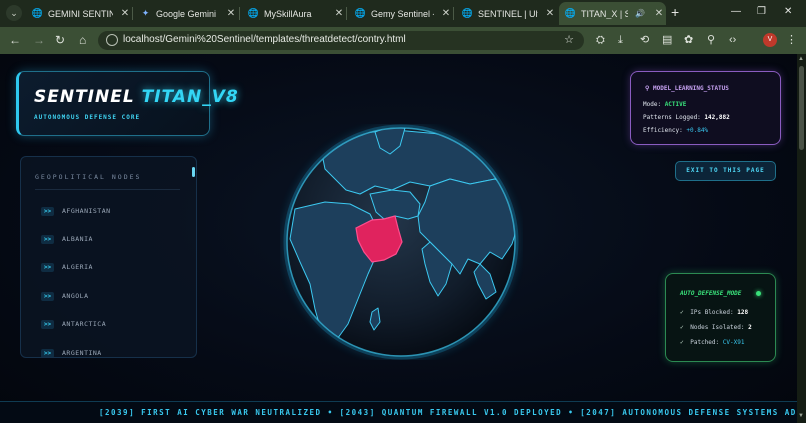 This screenshot has height=423, width=806. I want to click on incognito-icon: ⛭, so click(600, 40).